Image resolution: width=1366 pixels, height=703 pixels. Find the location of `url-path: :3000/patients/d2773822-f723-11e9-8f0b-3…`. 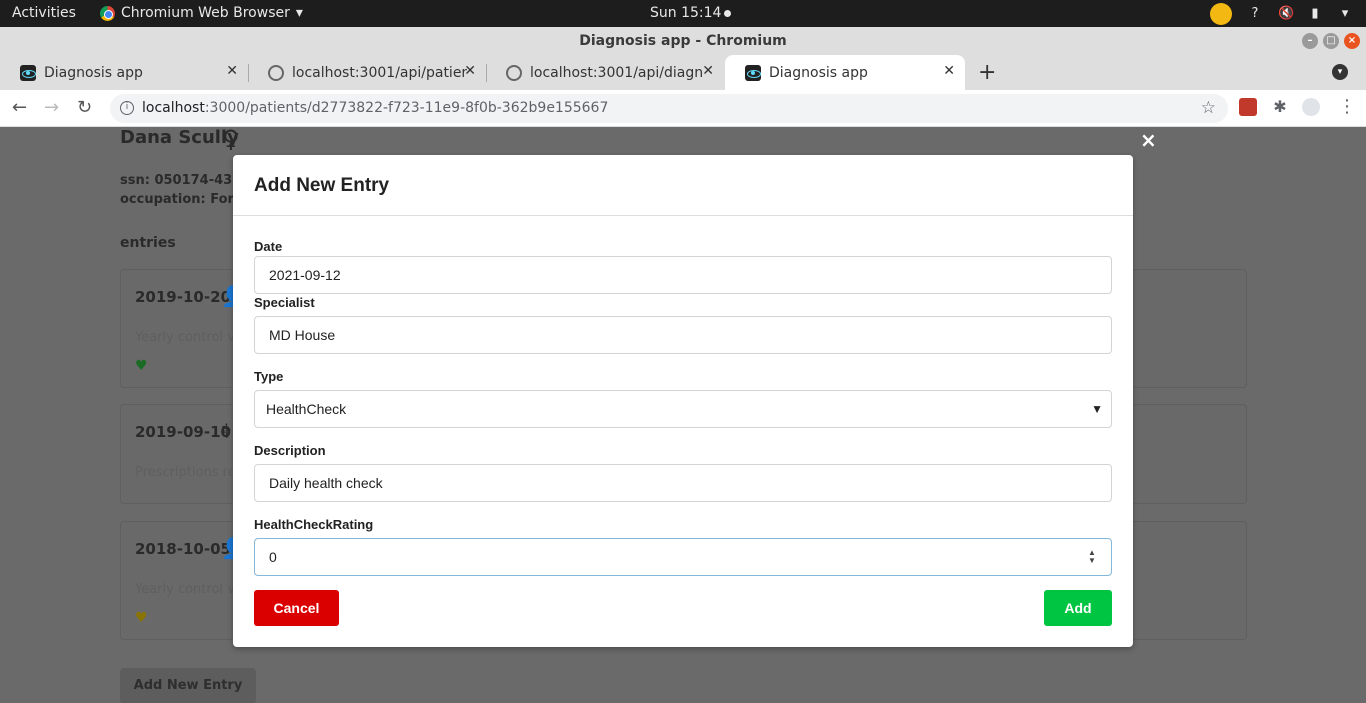

url-path: :3000/patients/d2773822-f723-11e9-8f0b-3… is located at coordinates (406, 108).